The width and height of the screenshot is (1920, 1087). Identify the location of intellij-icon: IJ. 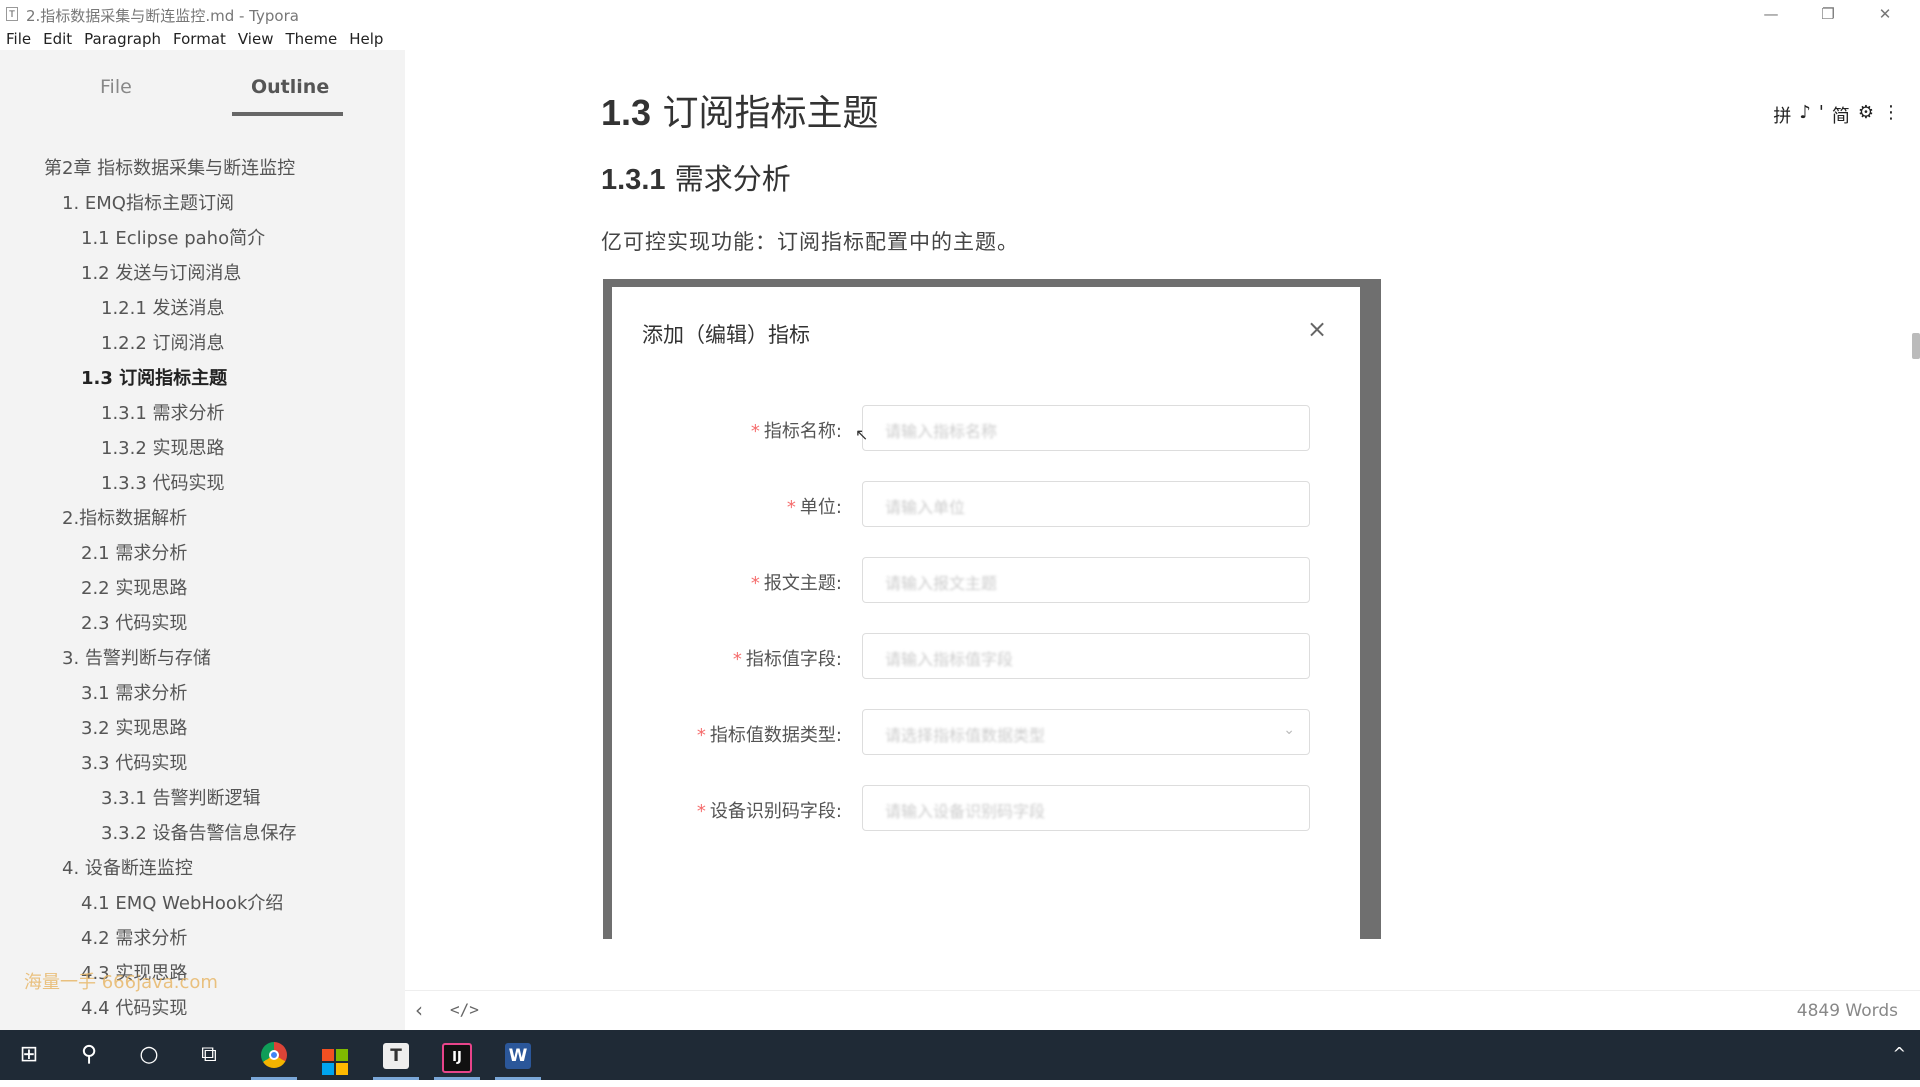
(457, 1055).